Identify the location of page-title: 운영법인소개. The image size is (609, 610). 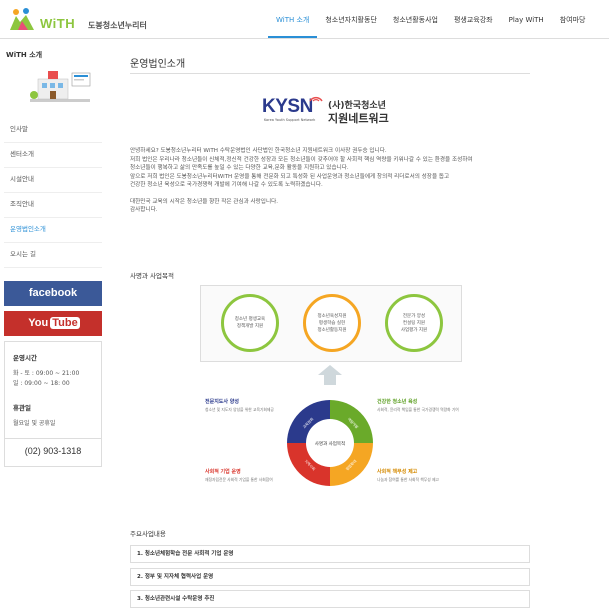
(158, 64).